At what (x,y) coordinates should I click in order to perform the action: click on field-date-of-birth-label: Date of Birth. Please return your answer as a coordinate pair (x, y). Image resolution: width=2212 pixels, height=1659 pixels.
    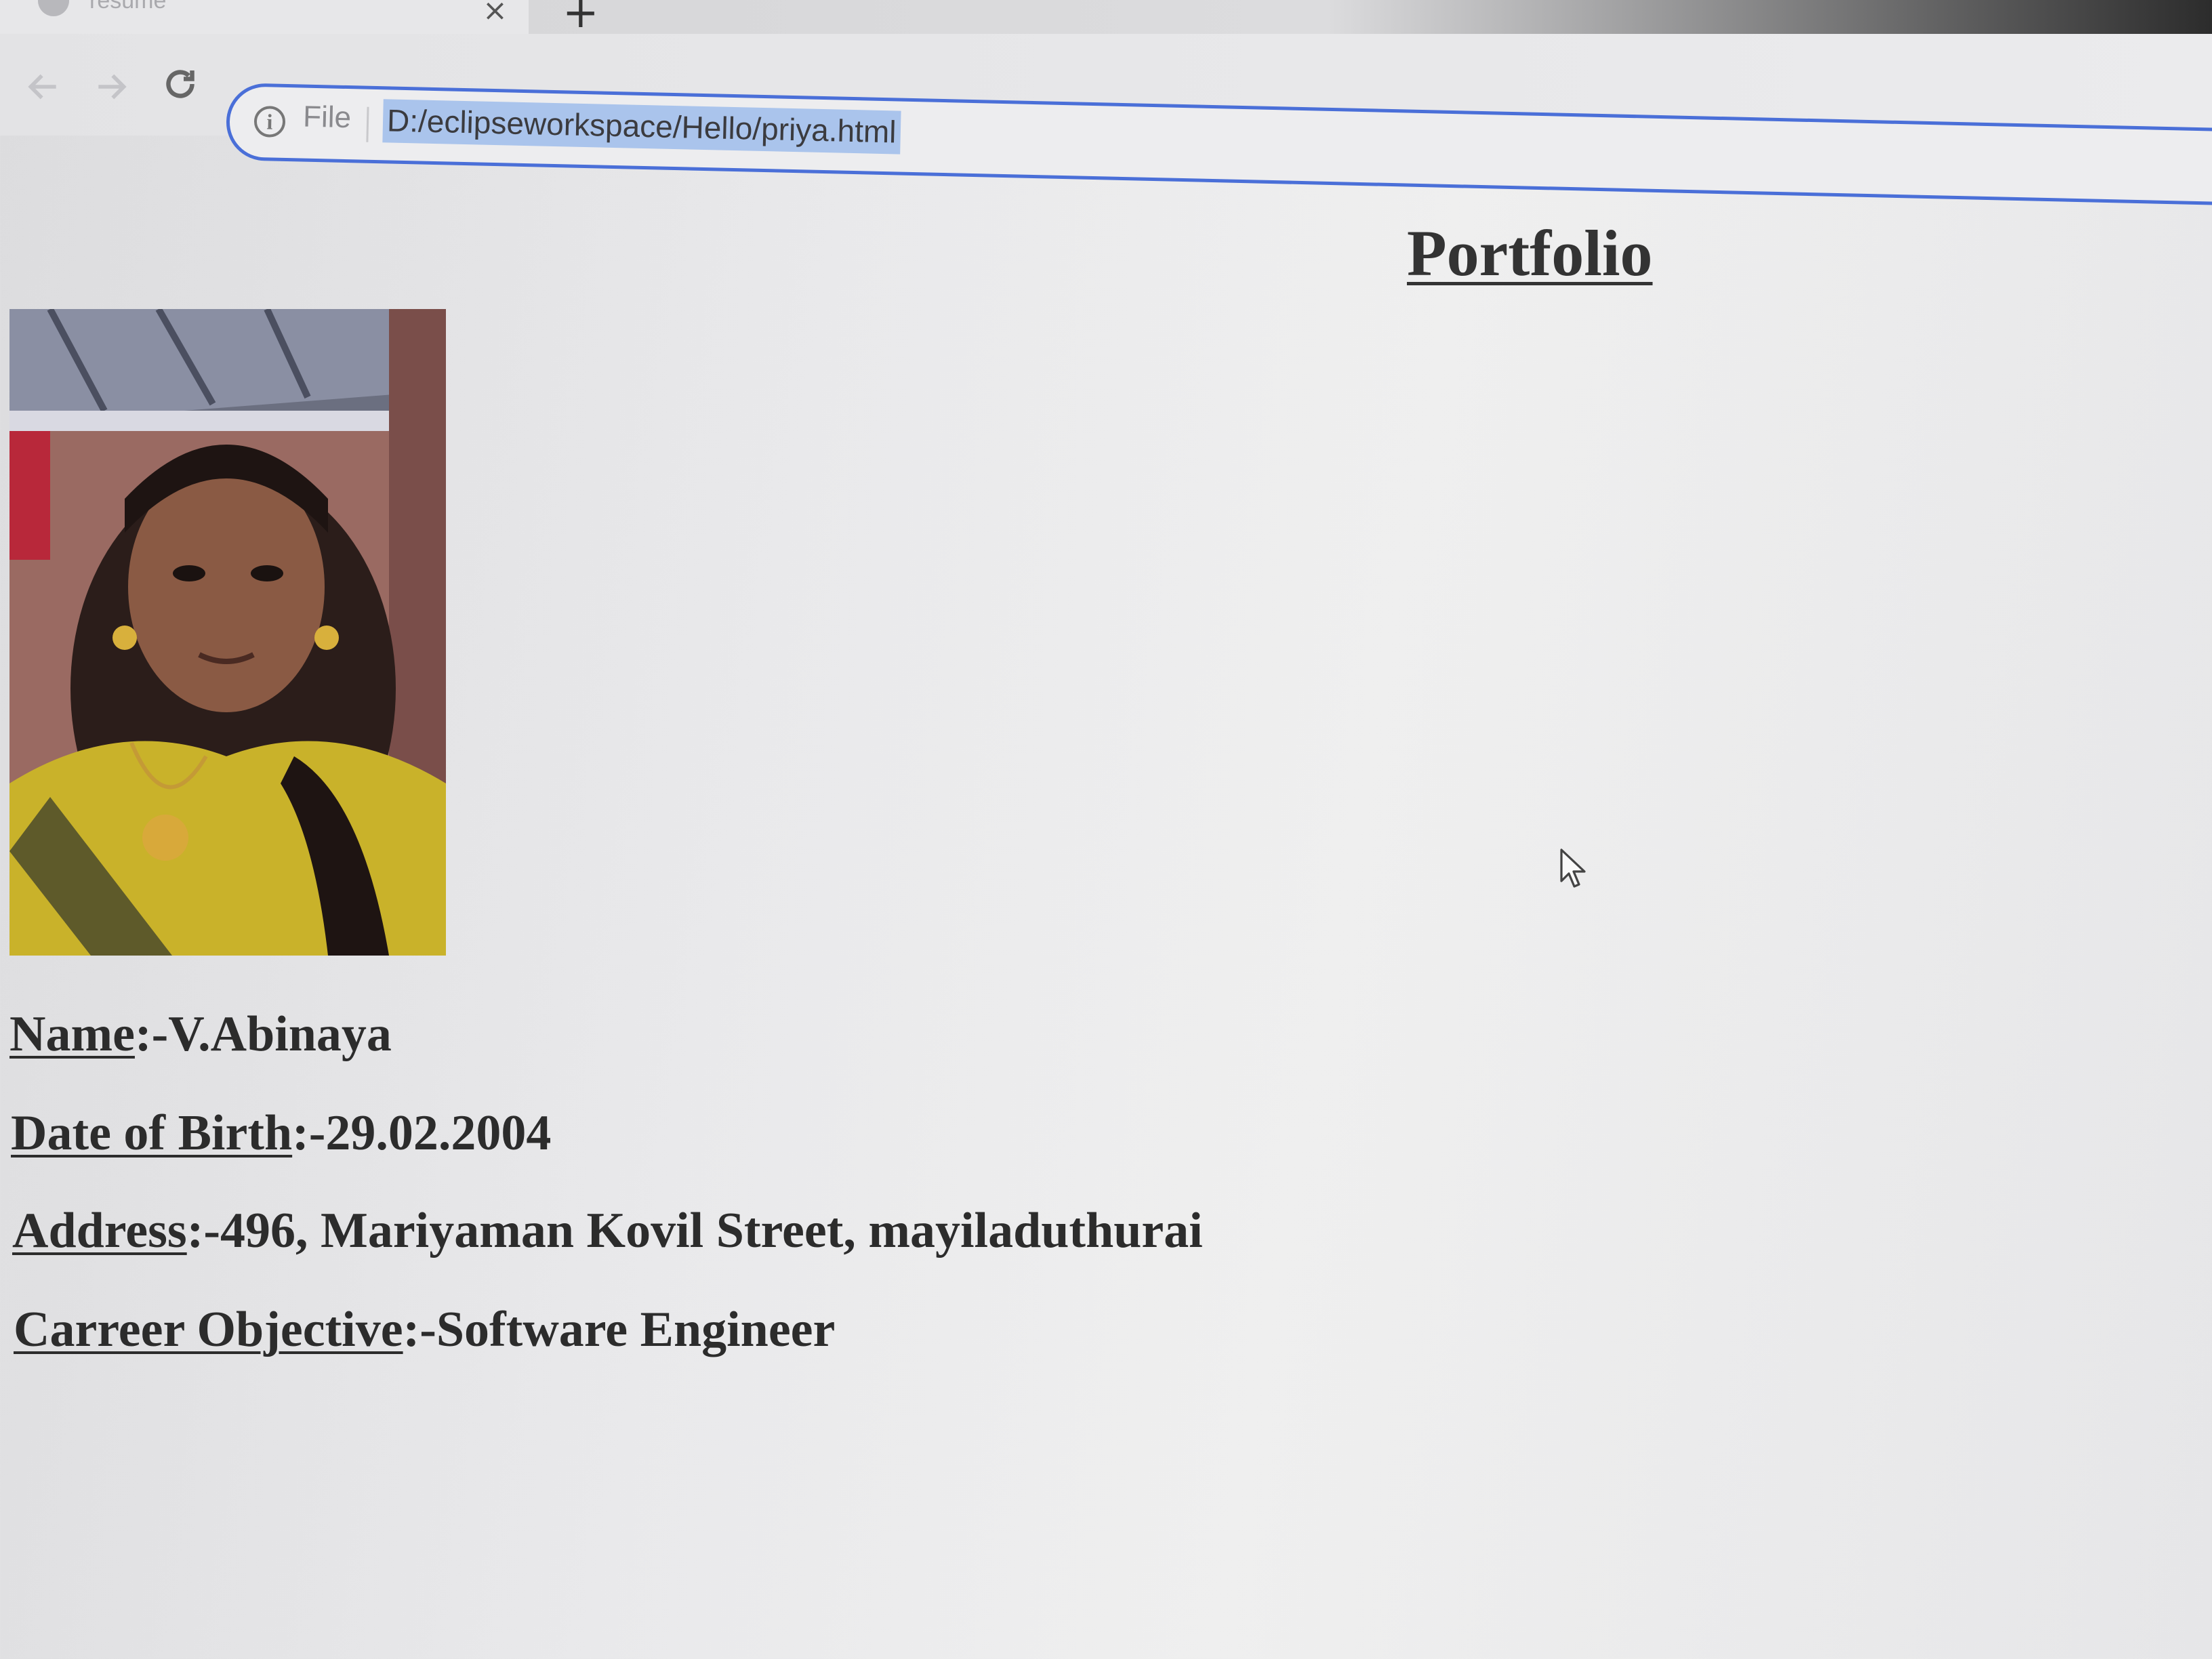
    Looking at the image, I should click on (152, 1133).